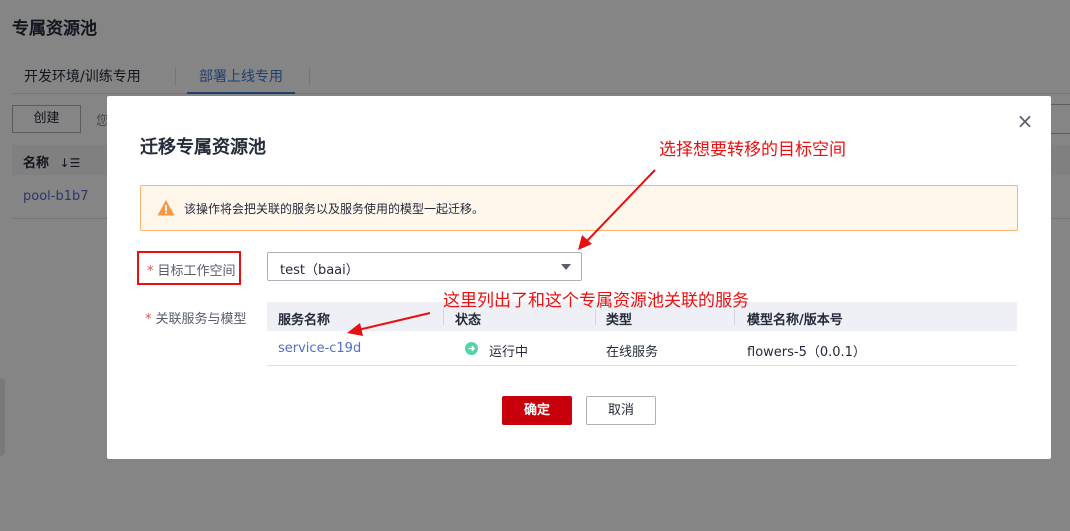  I want to click on status-text: 运行中, so click(509, 352).